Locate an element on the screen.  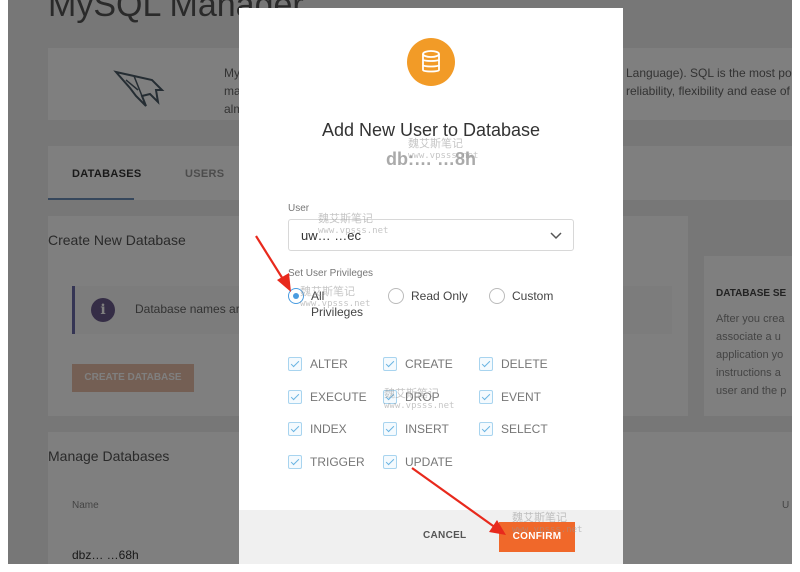
user-select-value: uw… …ec is located at coordinates (331, 235).